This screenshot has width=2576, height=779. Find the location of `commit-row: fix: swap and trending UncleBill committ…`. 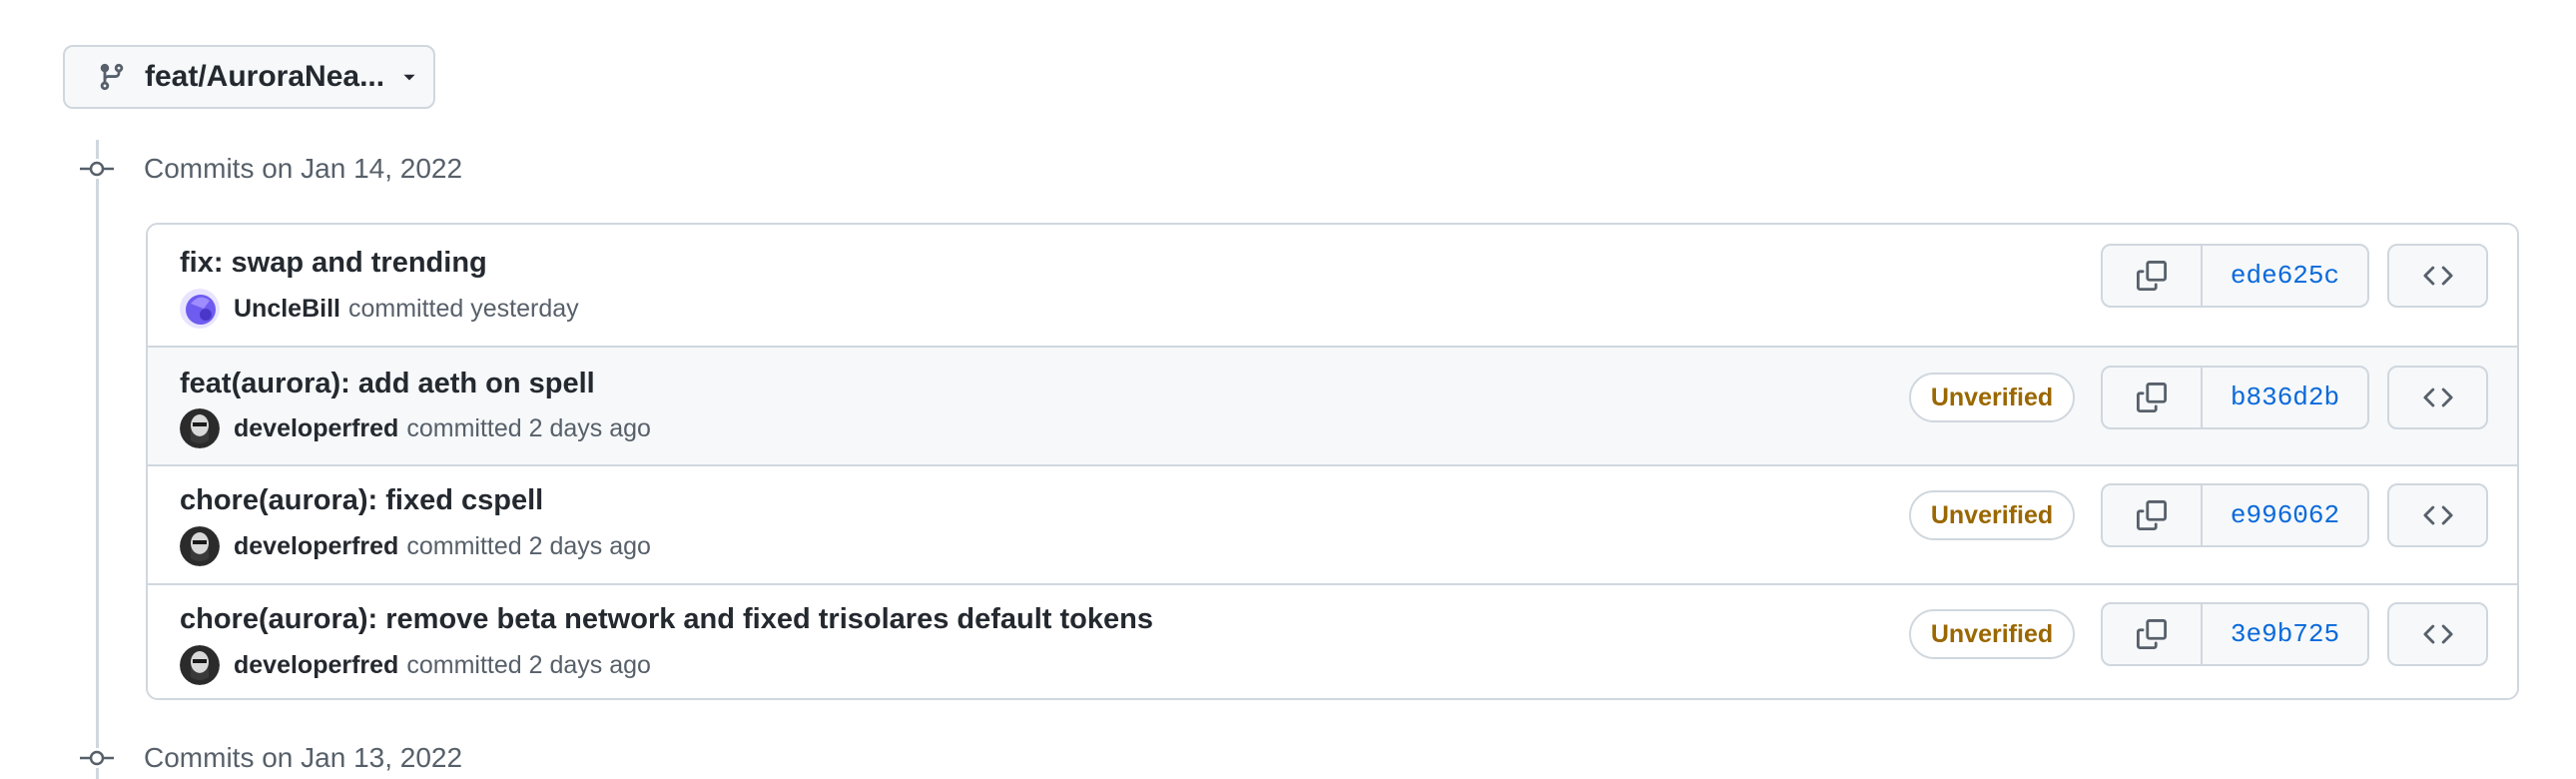

commit-row: fix: swap and trending UncleBill committ… is located at coordinates (1332, 285).